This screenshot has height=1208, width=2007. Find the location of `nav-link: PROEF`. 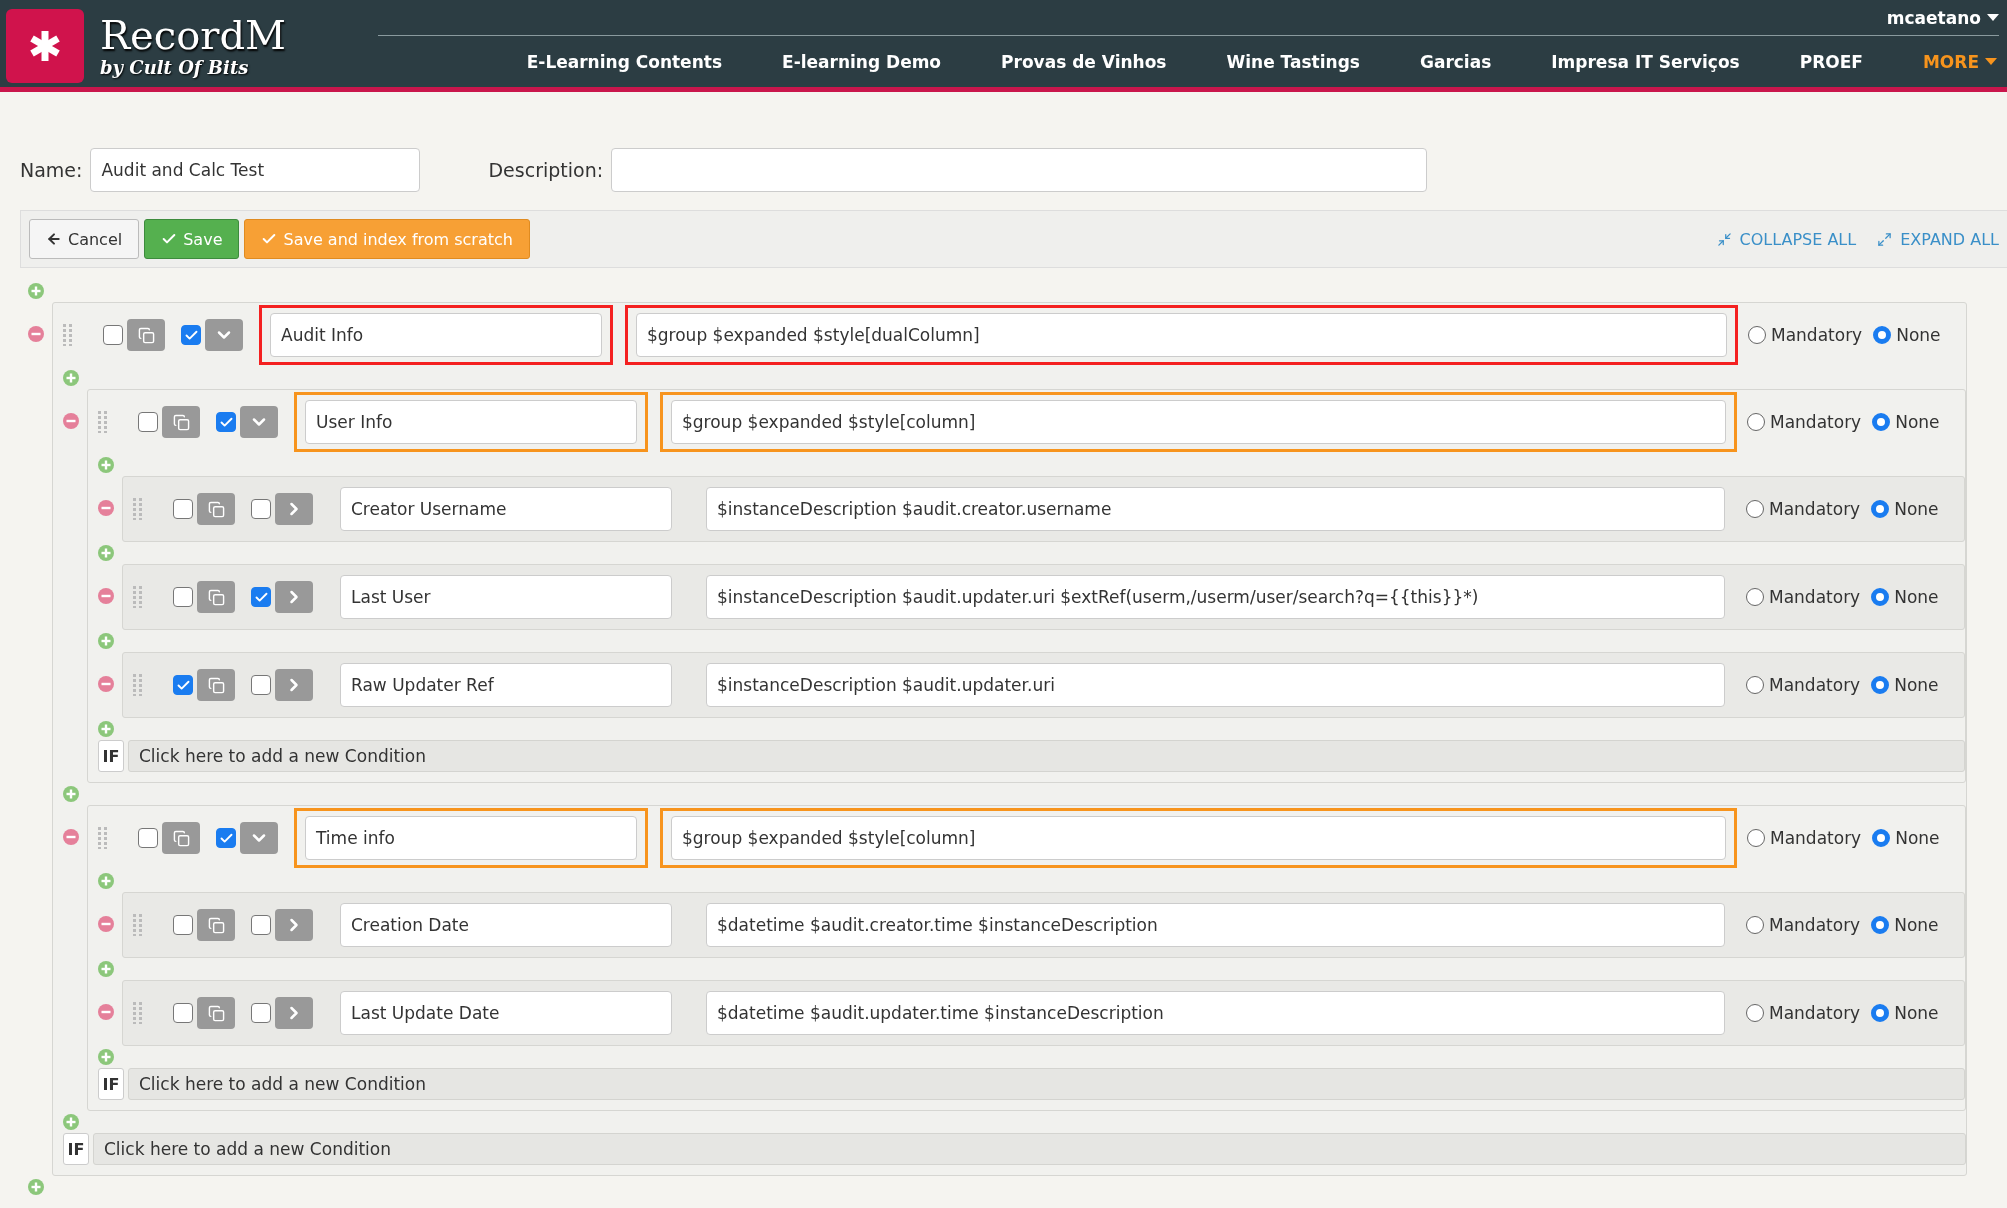

nav-link: PROEF is located at coordinates (1831, 61).